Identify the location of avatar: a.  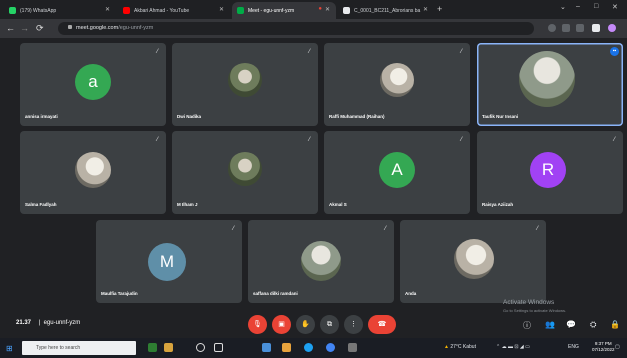
(93, 82).